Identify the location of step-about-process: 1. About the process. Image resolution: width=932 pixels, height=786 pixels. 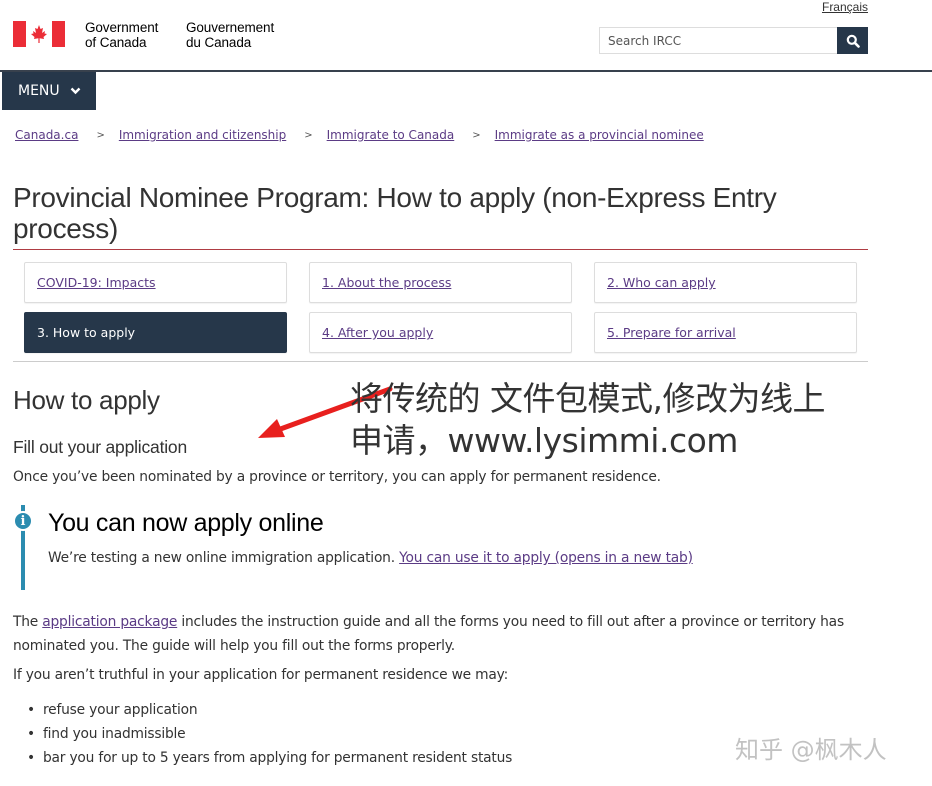
(440, 282).